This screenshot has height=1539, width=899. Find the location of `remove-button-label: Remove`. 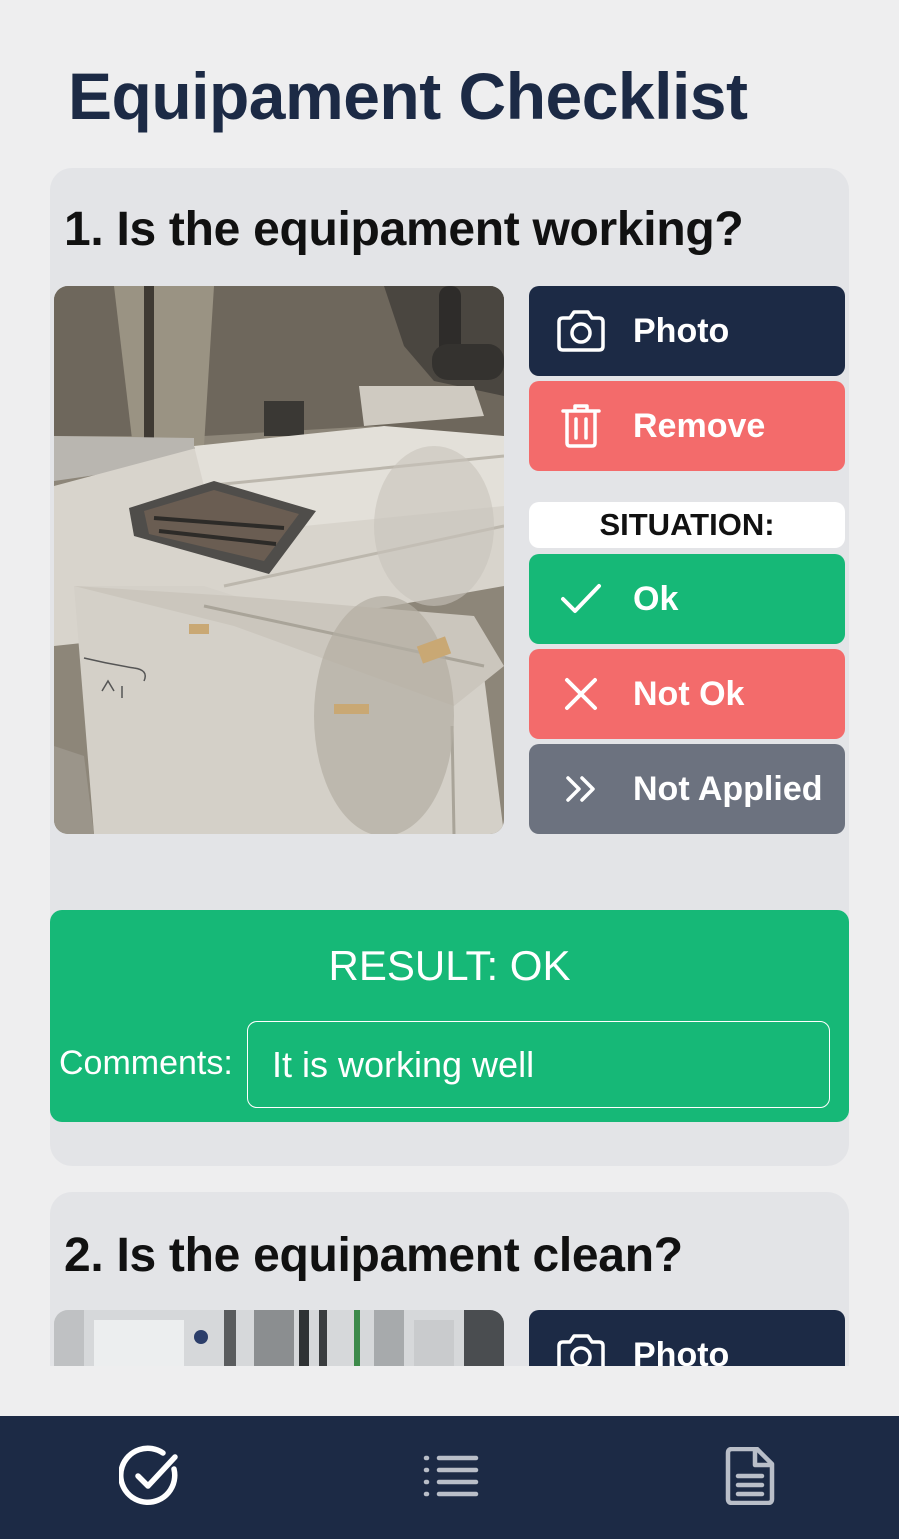

remove-button-label: Remove is located at coordinates (699, 425).